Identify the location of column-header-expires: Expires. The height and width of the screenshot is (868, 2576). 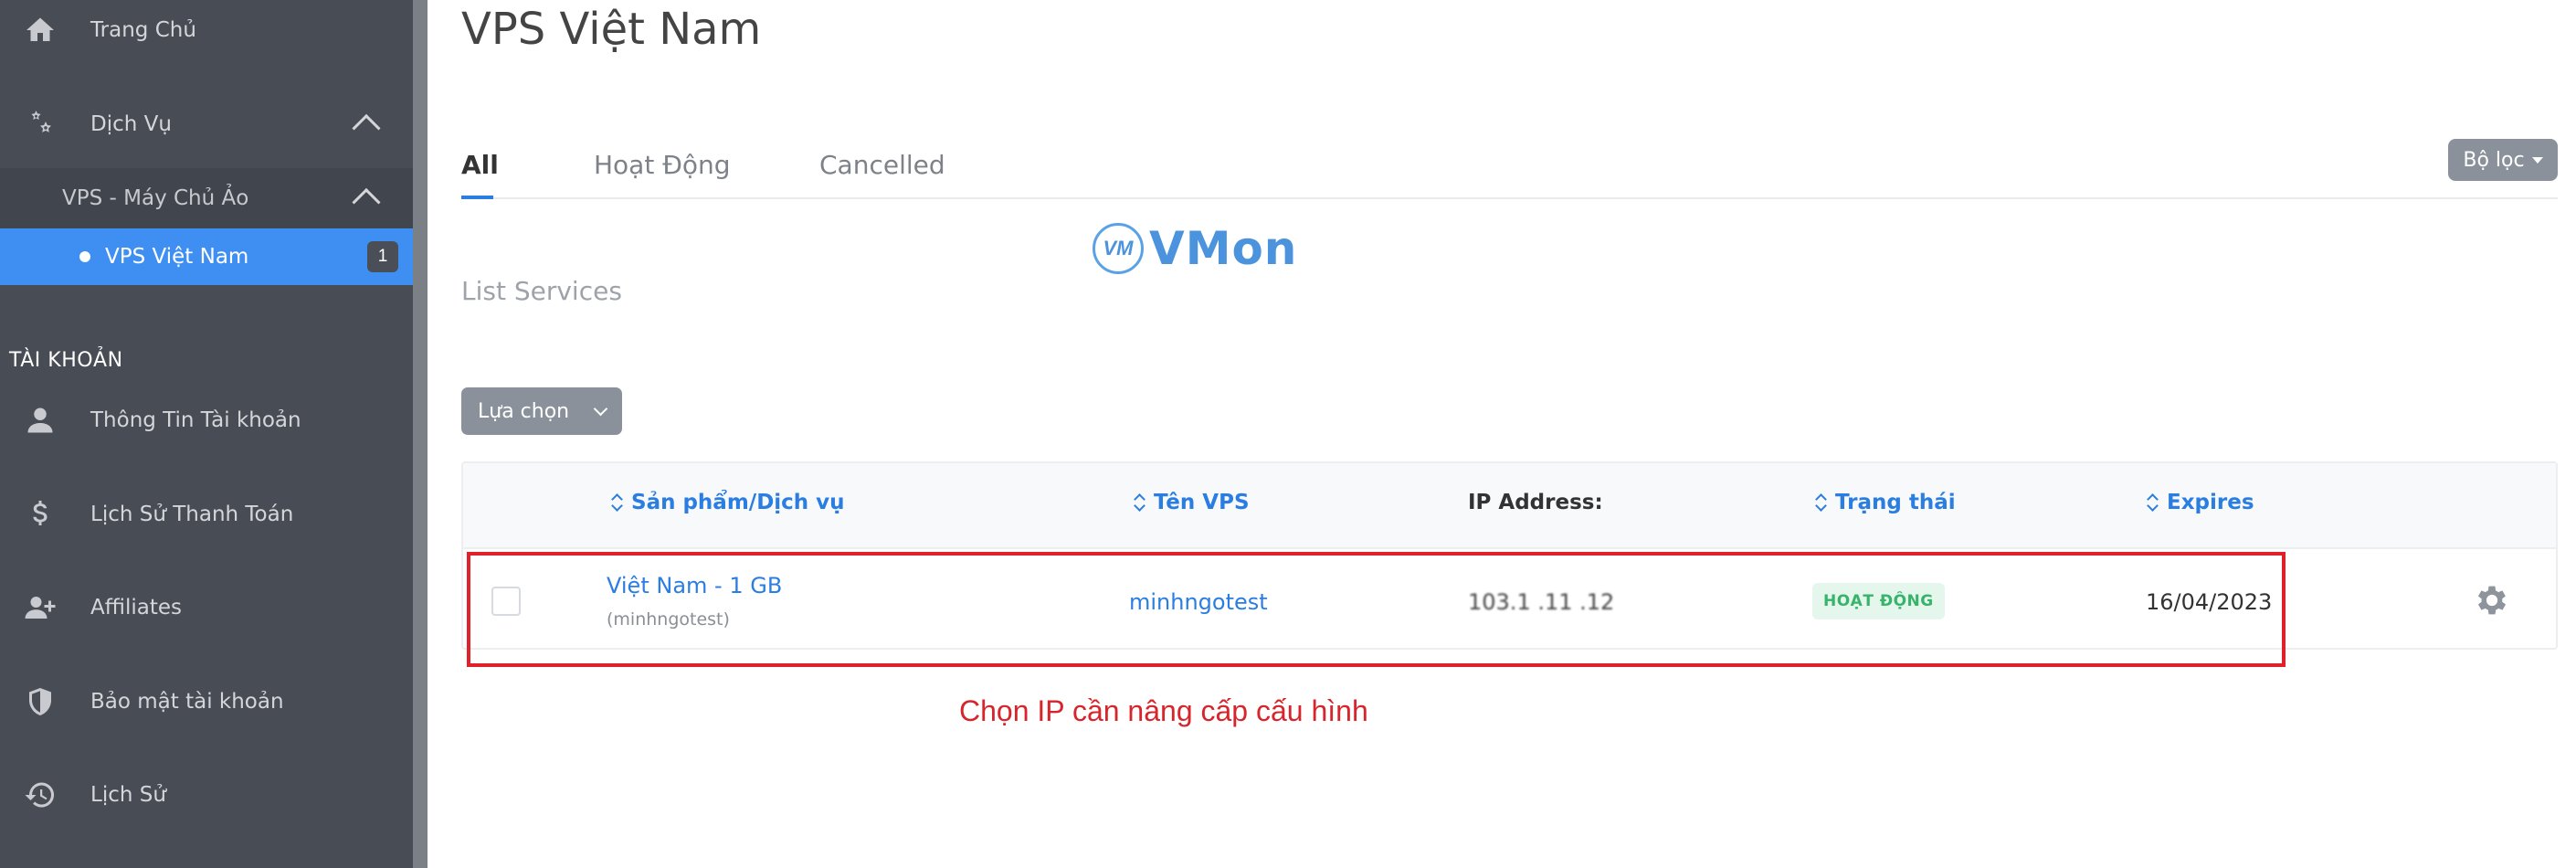
(2200, 502).